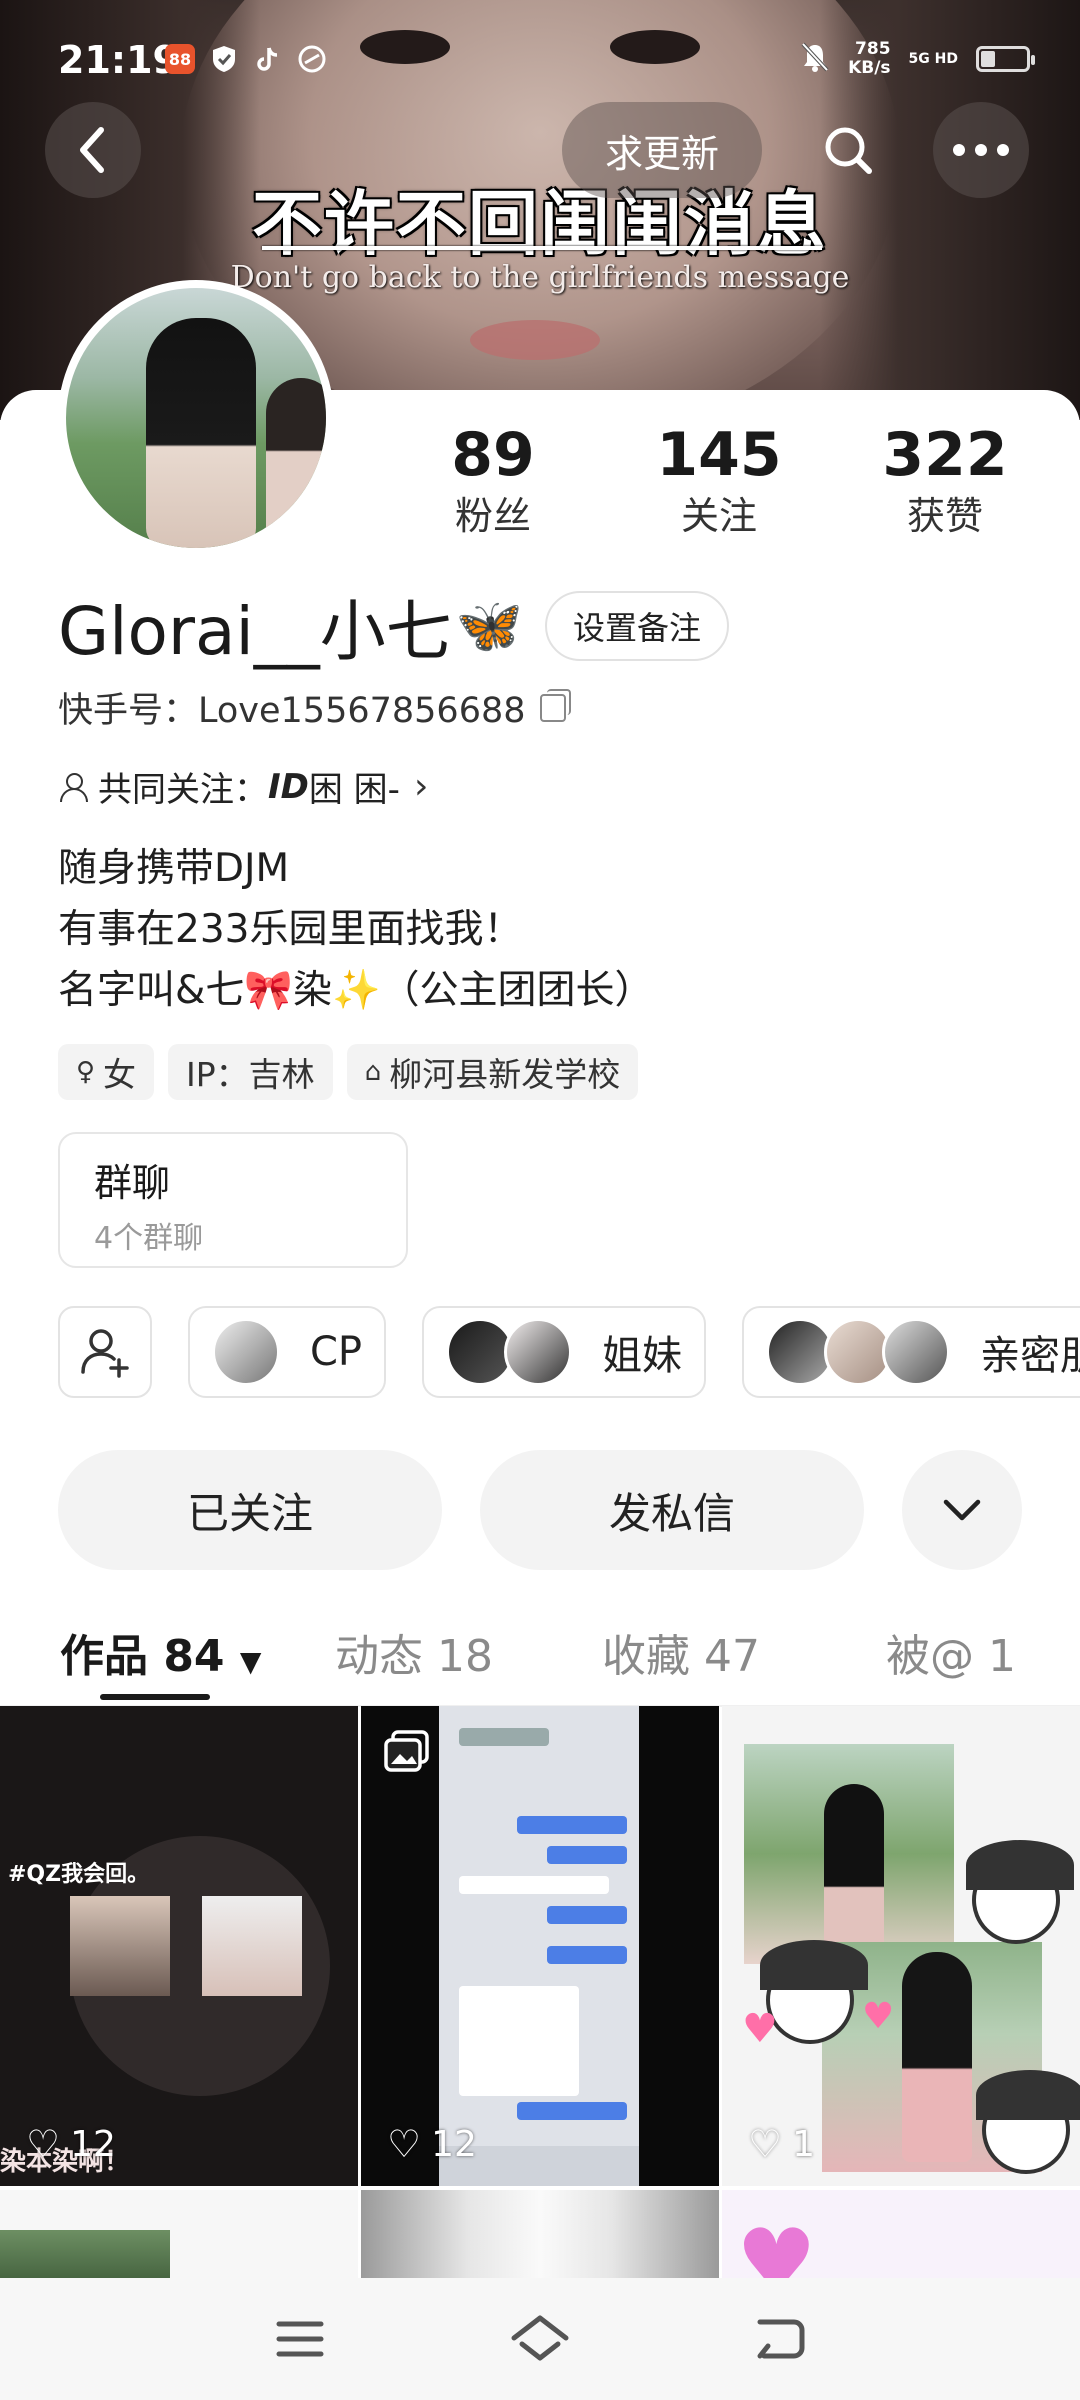 The width and height of the screenshot is (1080, 2400). I want to click on bio-line: 随身携带DJM, so click(174, 868).